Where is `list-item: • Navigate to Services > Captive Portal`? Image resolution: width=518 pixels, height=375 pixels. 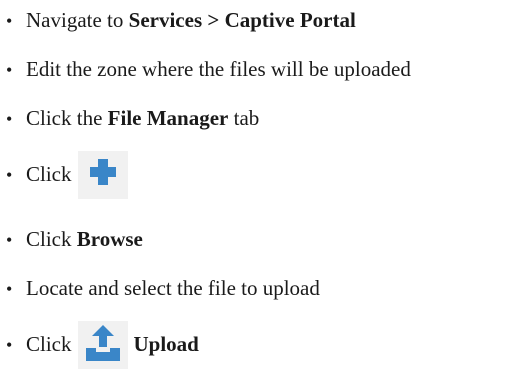
list-item: • Navigate to Services > Captive Portal is located at coordinates (181, 20).